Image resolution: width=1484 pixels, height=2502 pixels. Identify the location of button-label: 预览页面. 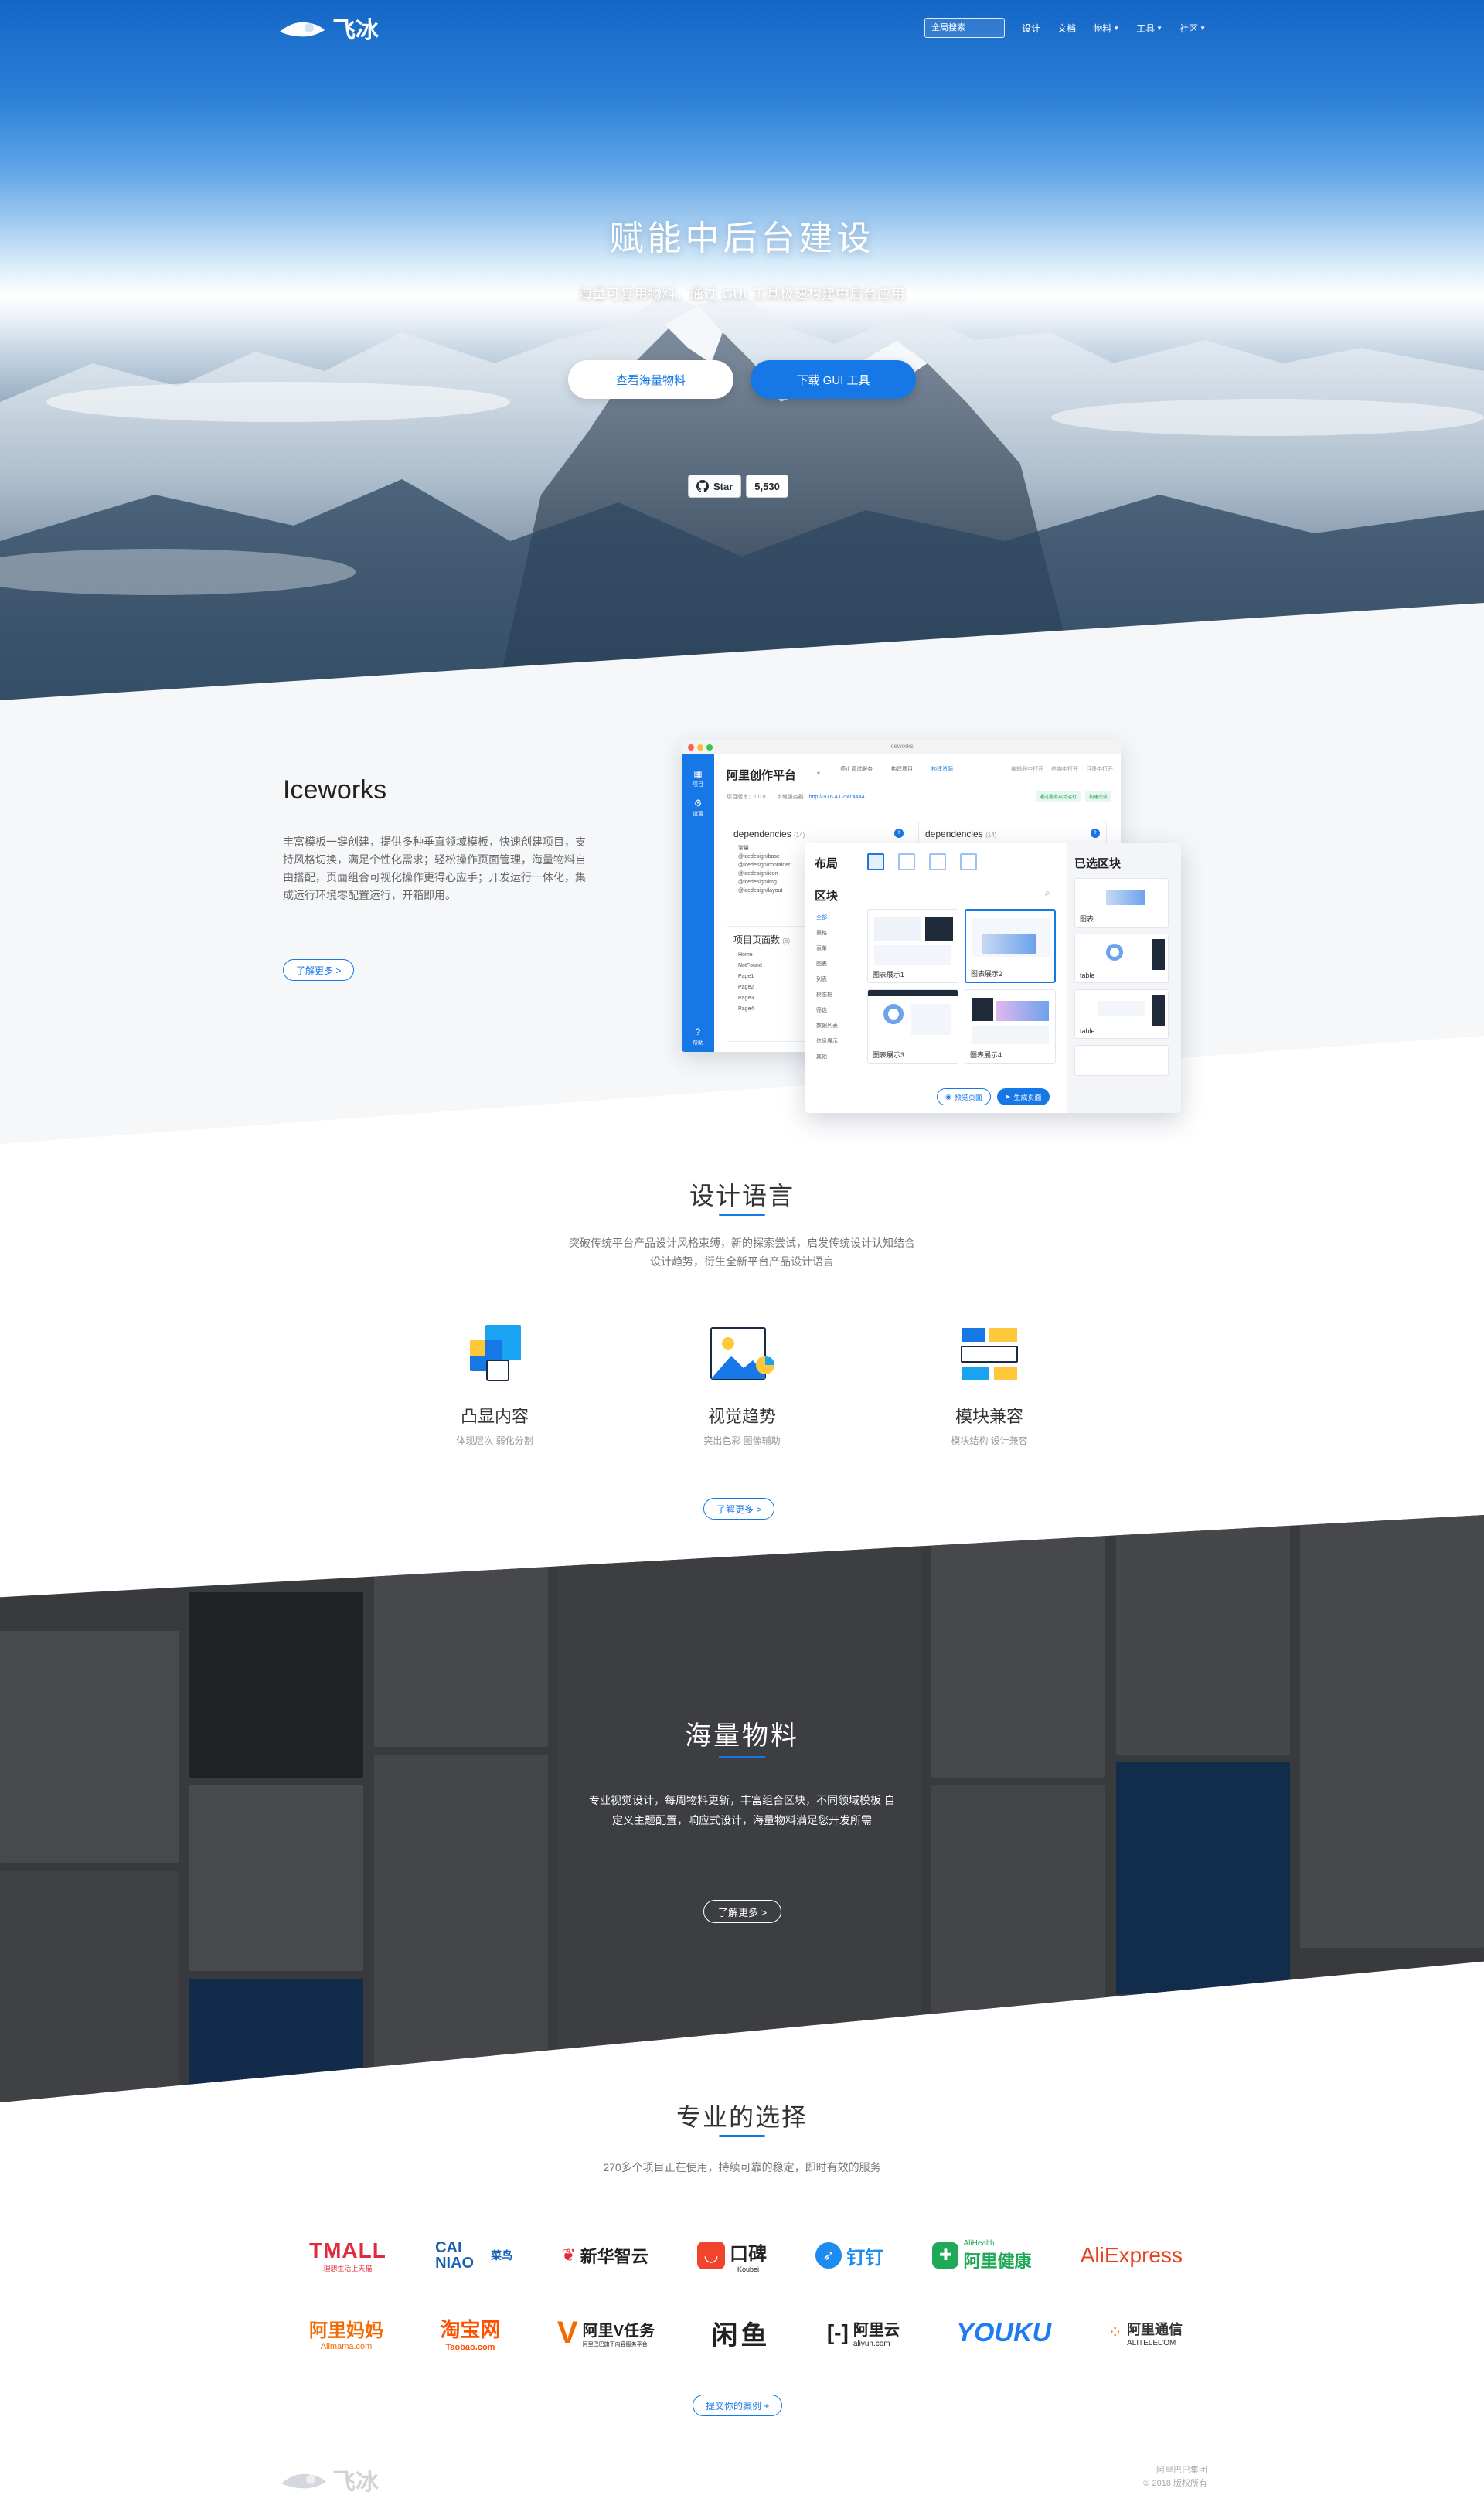
(968, 1097).